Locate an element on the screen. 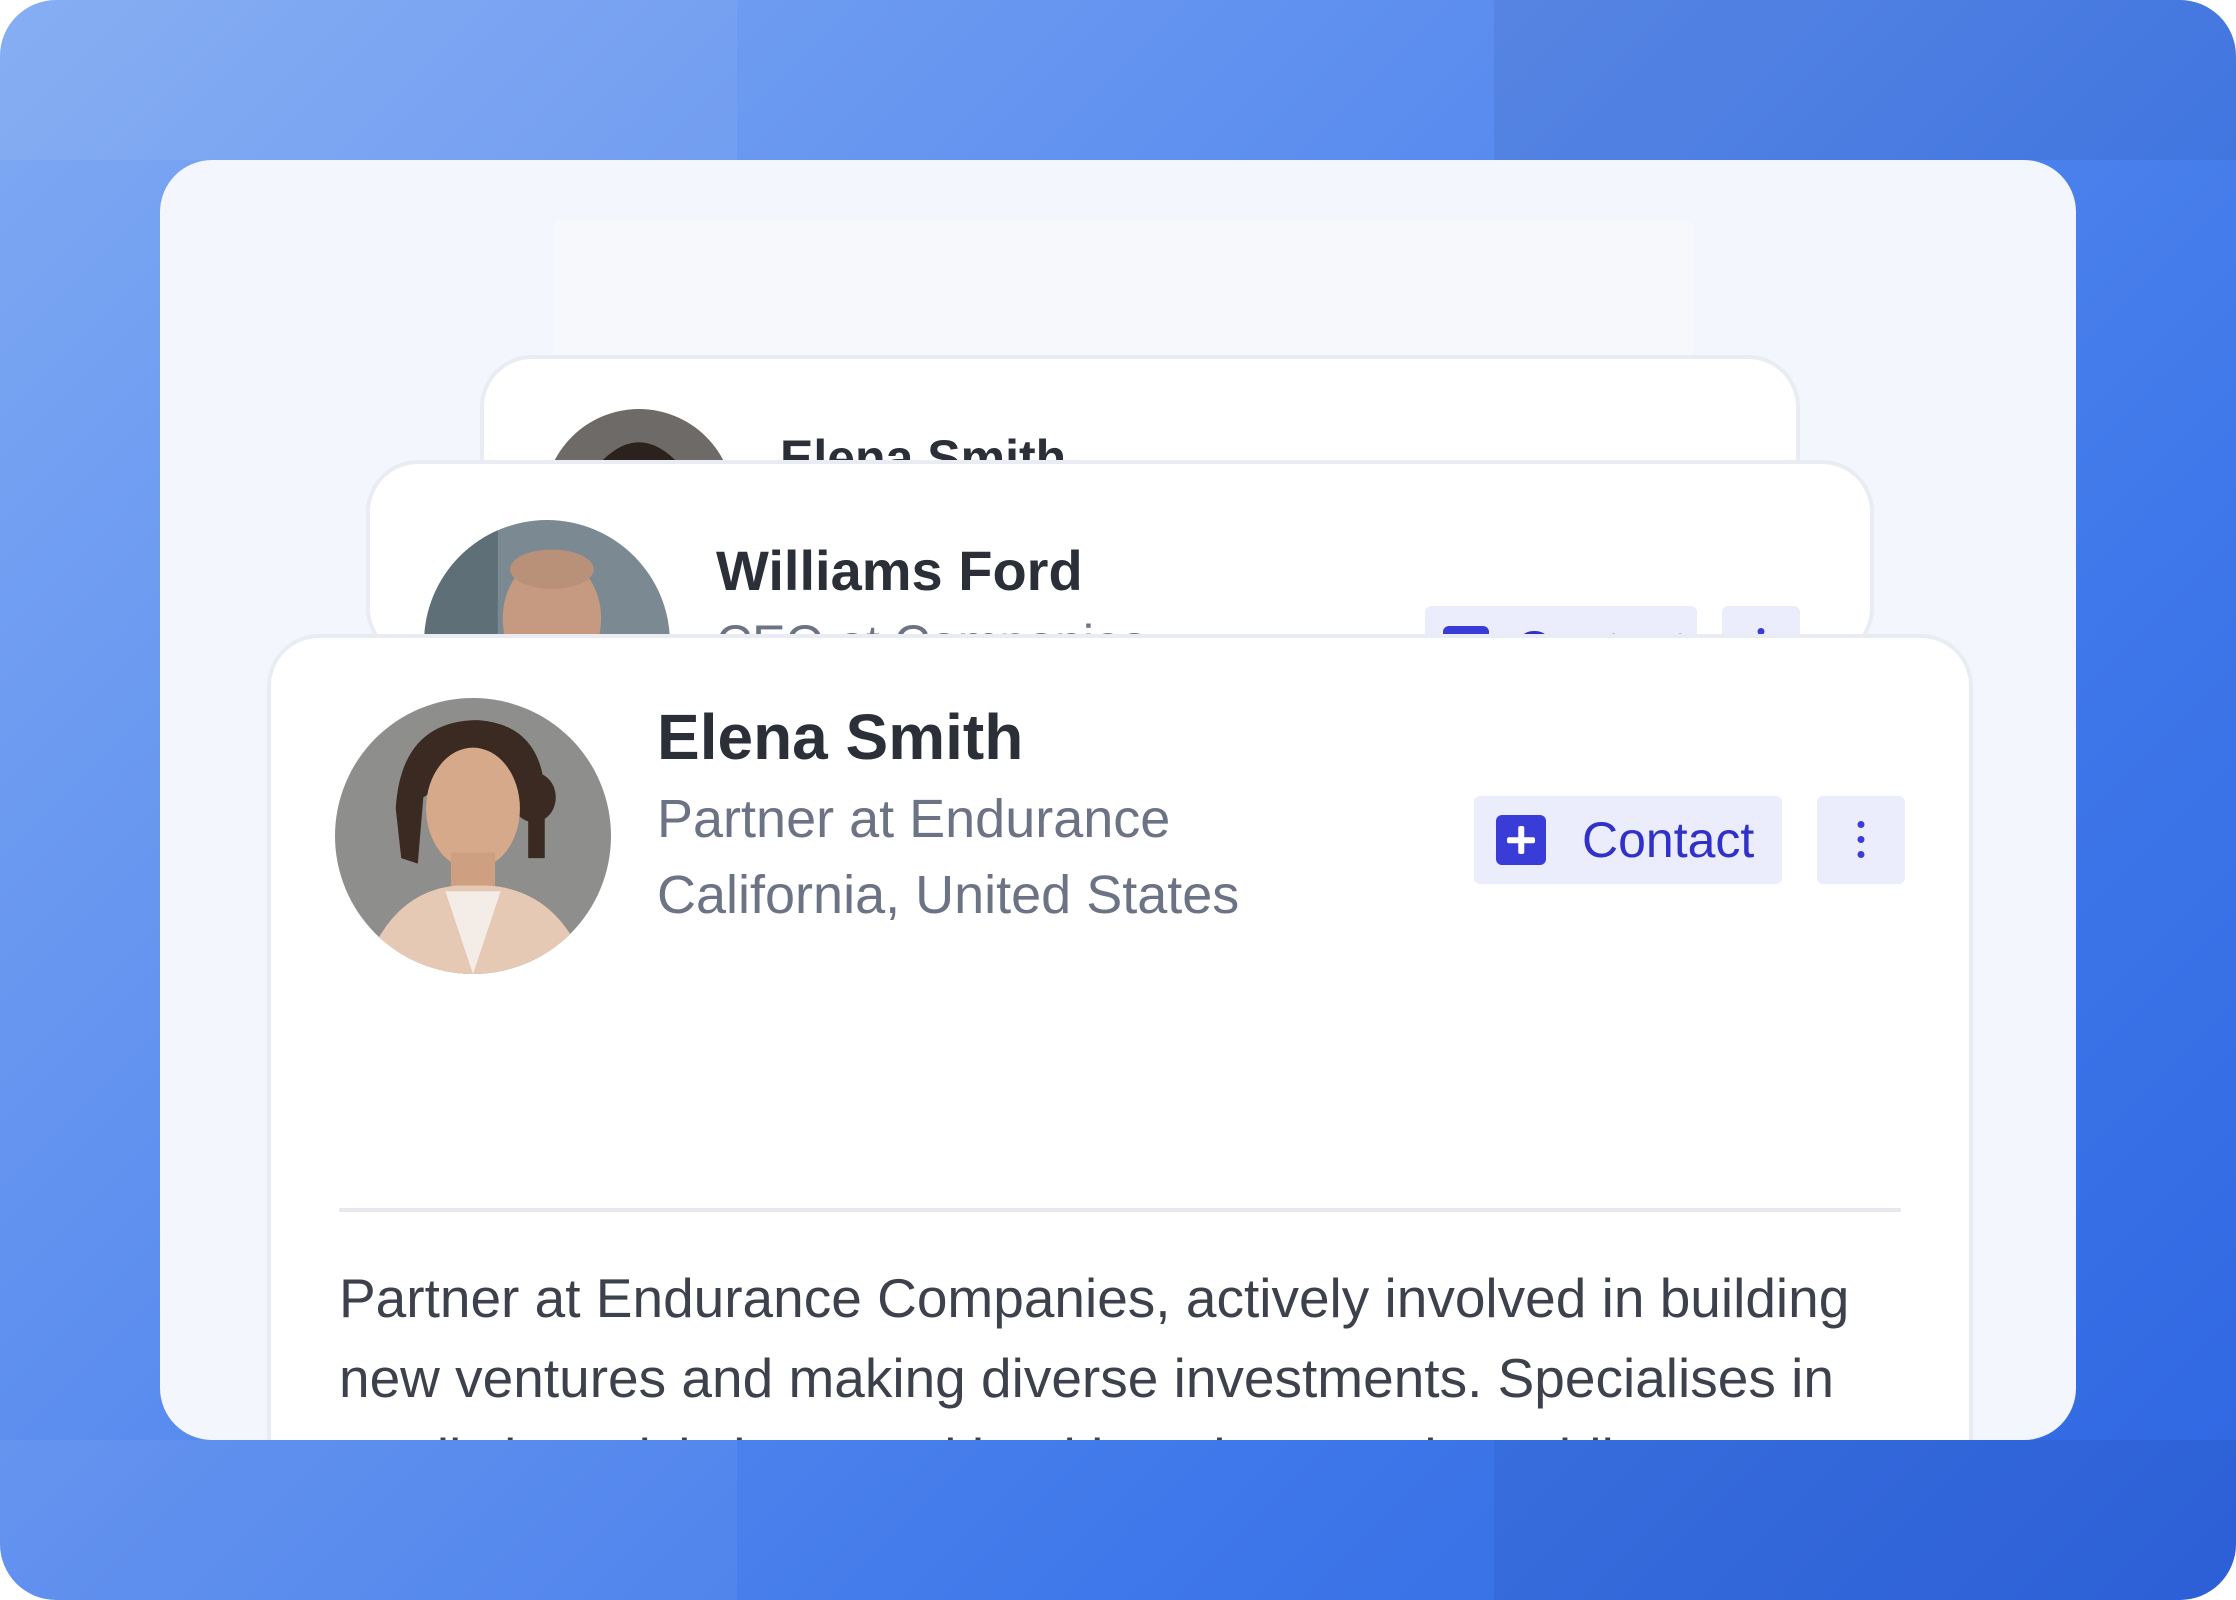 This screenshot has height=1600, width=2236. contact-button: Contact is located at coordinates (1628, 840).